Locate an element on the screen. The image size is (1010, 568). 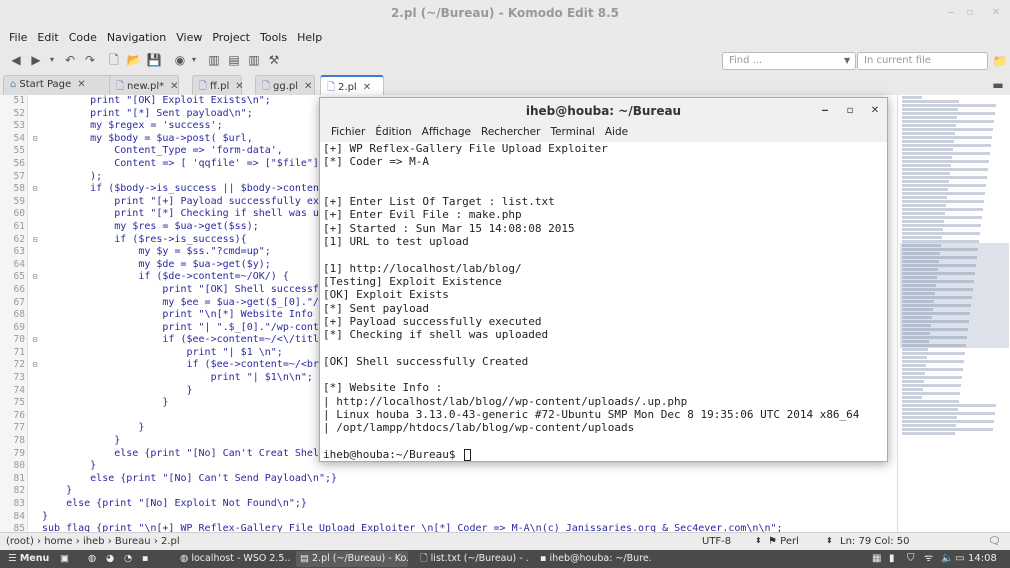
files-icon: ▣ is located at coordinates (64, 559).